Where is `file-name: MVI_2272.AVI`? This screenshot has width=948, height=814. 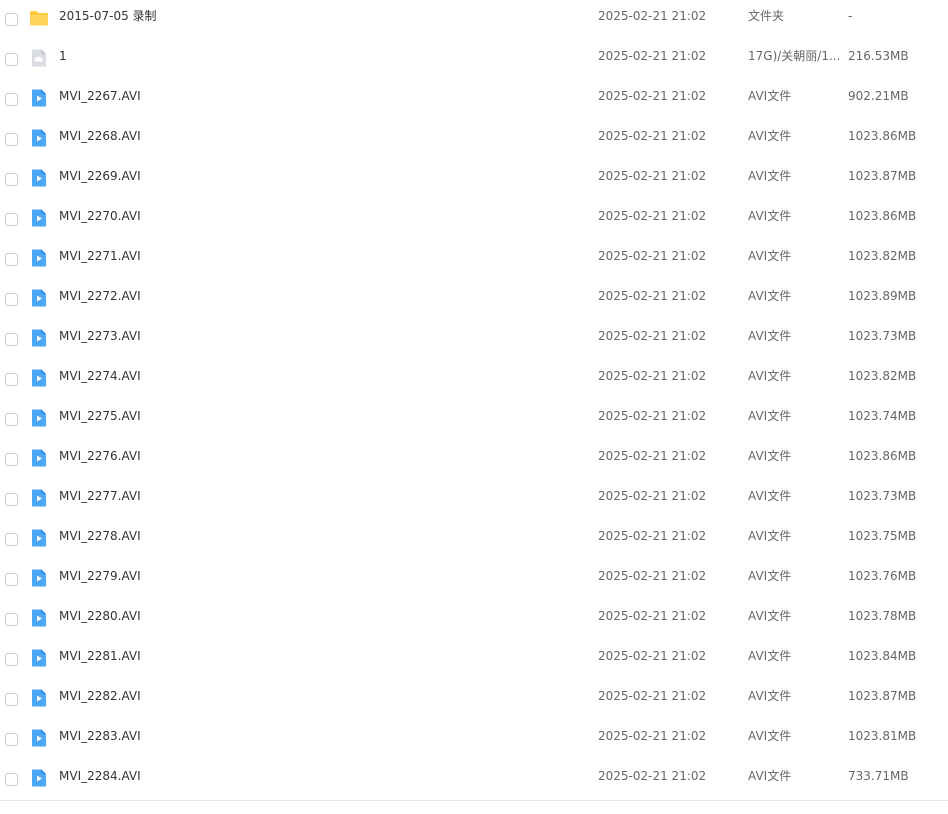 file-name: MVI_2272.AVI is located at coordinates (100, 296).